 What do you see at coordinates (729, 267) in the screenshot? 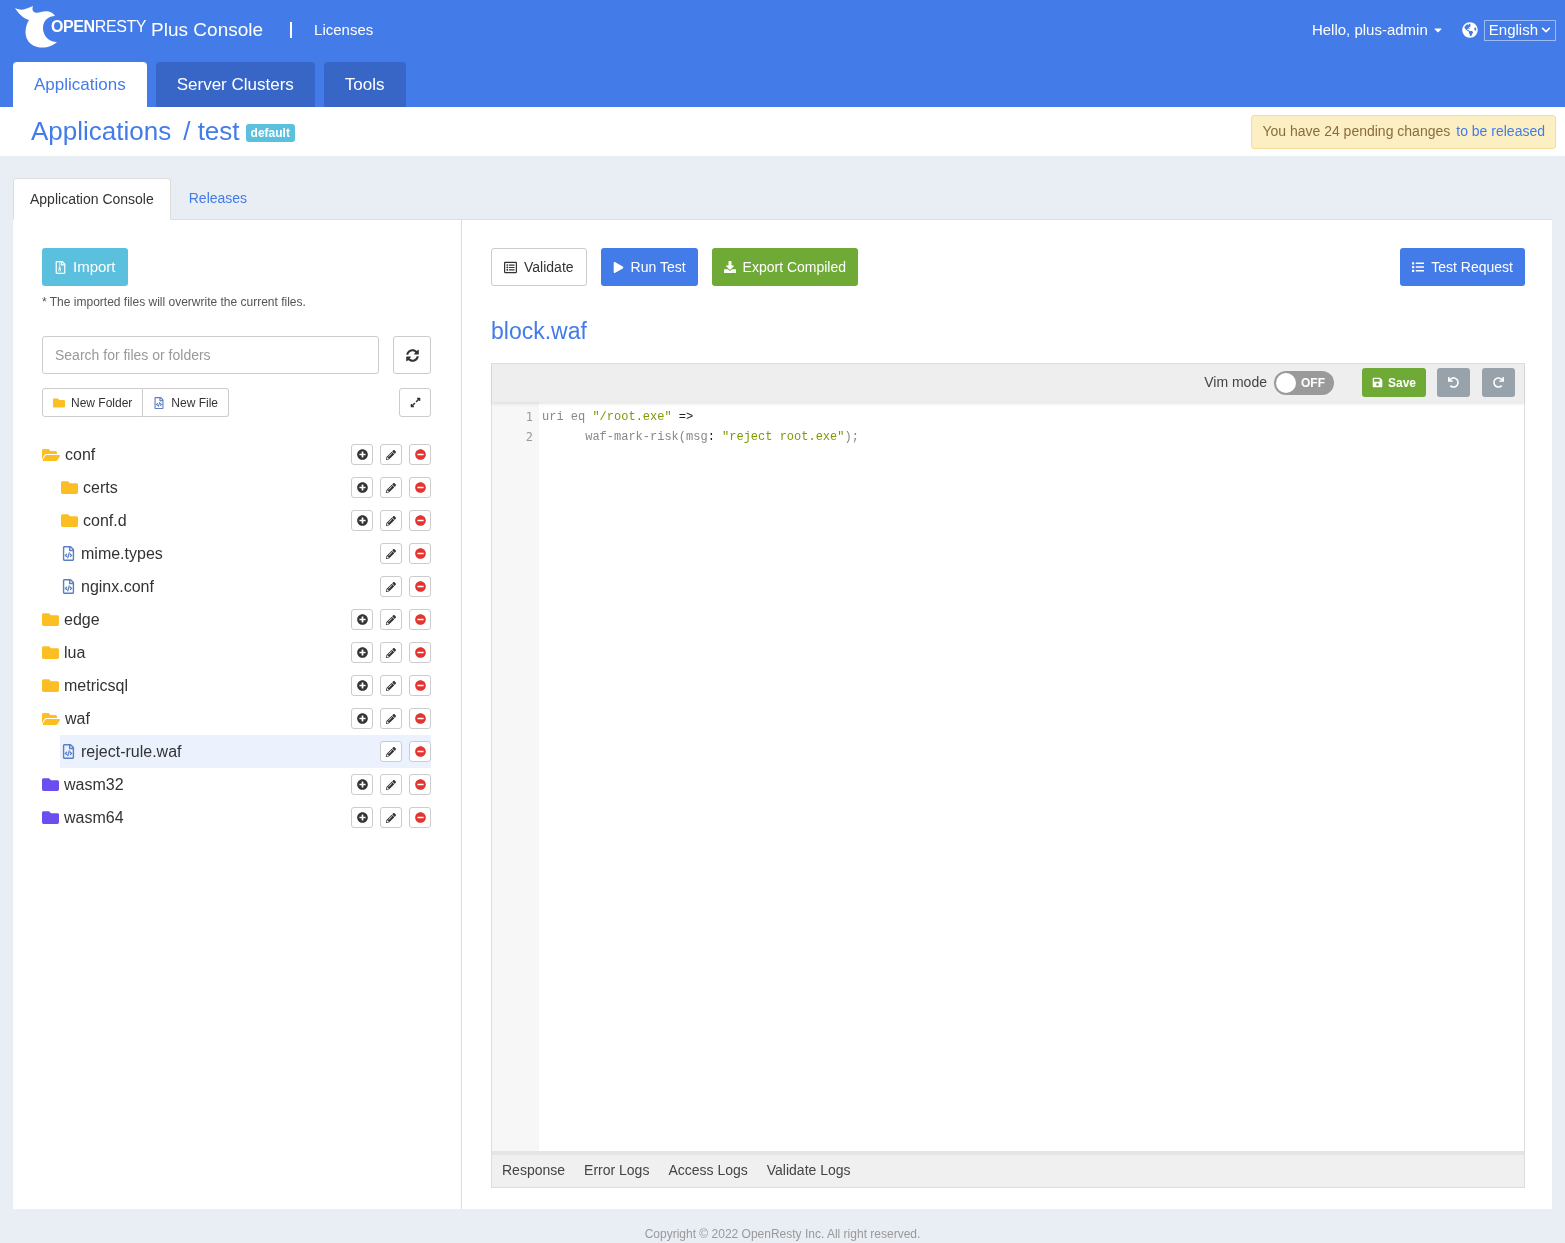
I see `download-icon` at bounding box center [729, 267].